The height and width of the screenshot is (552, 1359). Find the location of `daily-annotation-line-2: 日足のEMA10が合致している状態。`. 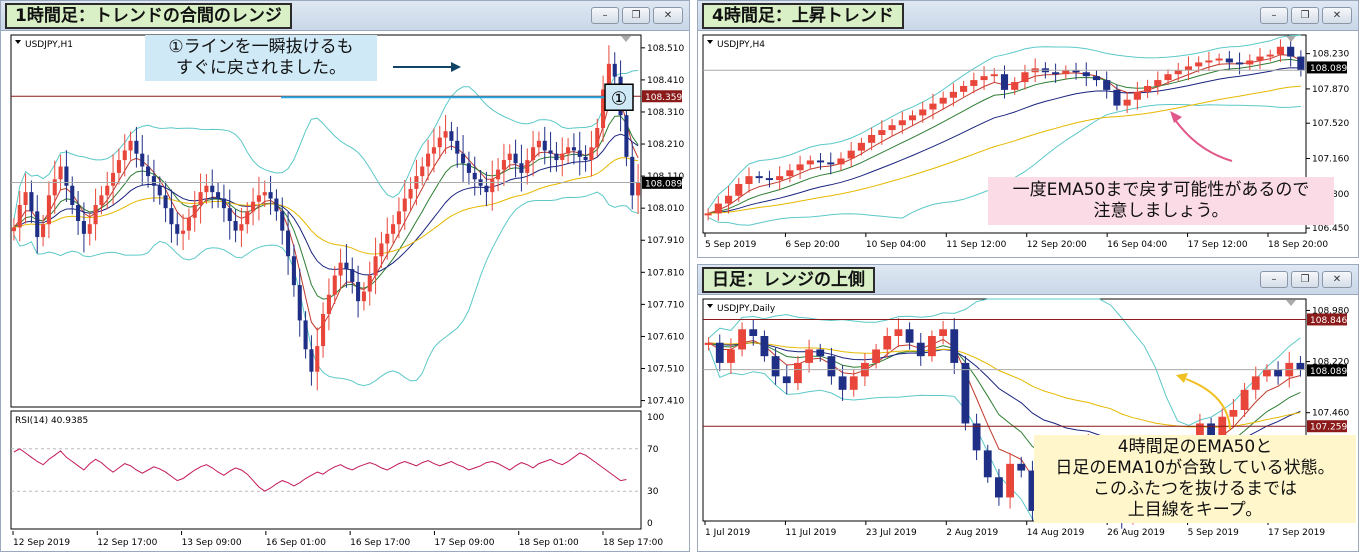

daily-annotation-line-2: 日足のEMA10が合致している状態。 is located at coordinates (1195, 468).